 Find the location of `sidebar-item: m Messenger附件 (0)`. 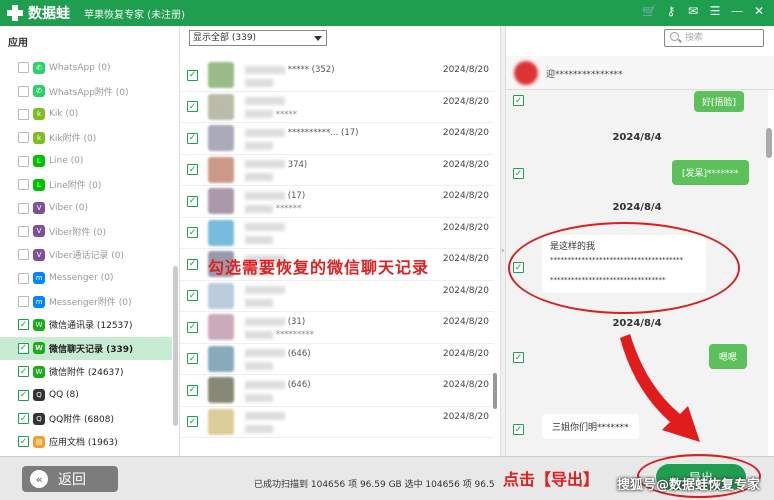

sidebar-item: m Messenger附件 (0) is located at coordinates (86, 301).